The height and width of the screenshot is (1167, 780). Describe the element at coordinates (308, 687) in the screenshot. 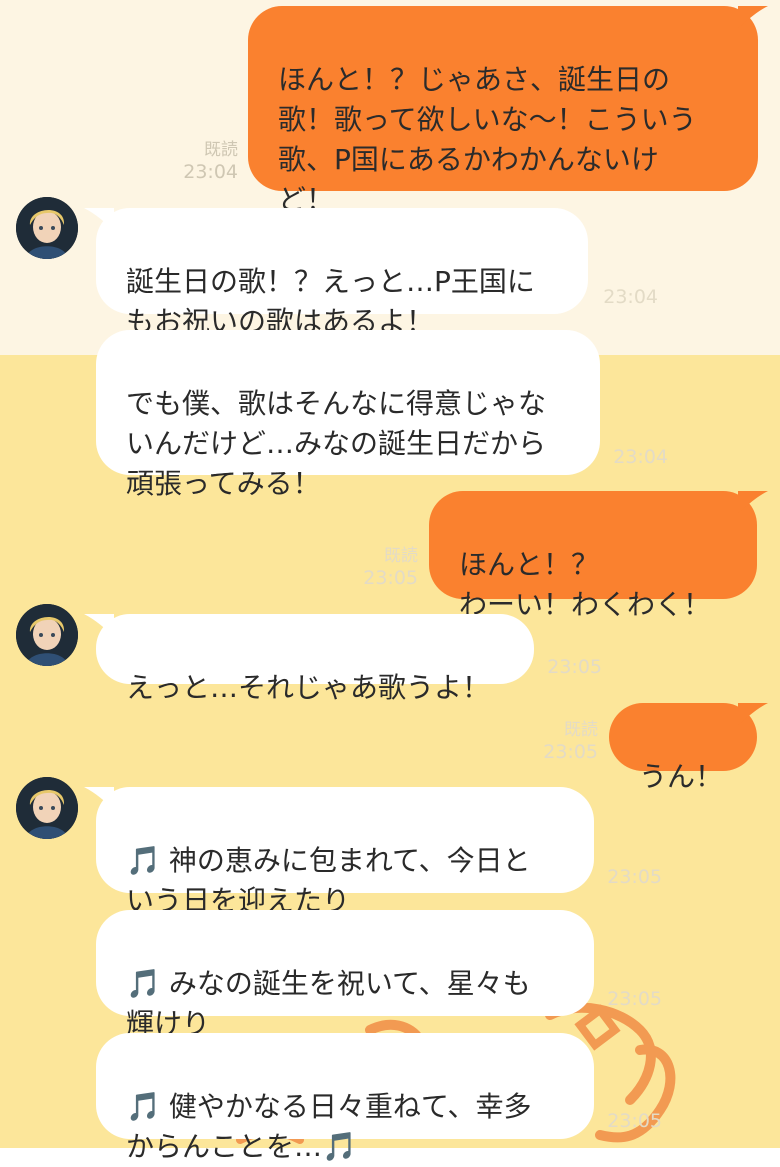

I see `message-text: えっと…それじゃあ歌うよ！` at that location.